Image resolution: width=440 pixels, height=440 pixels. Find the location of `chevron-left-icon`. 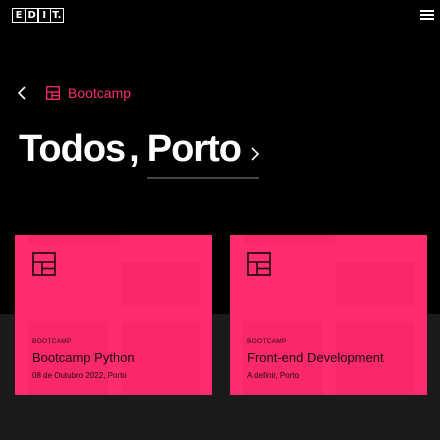

chevron-left-icon is located at coordinates (24, 93).